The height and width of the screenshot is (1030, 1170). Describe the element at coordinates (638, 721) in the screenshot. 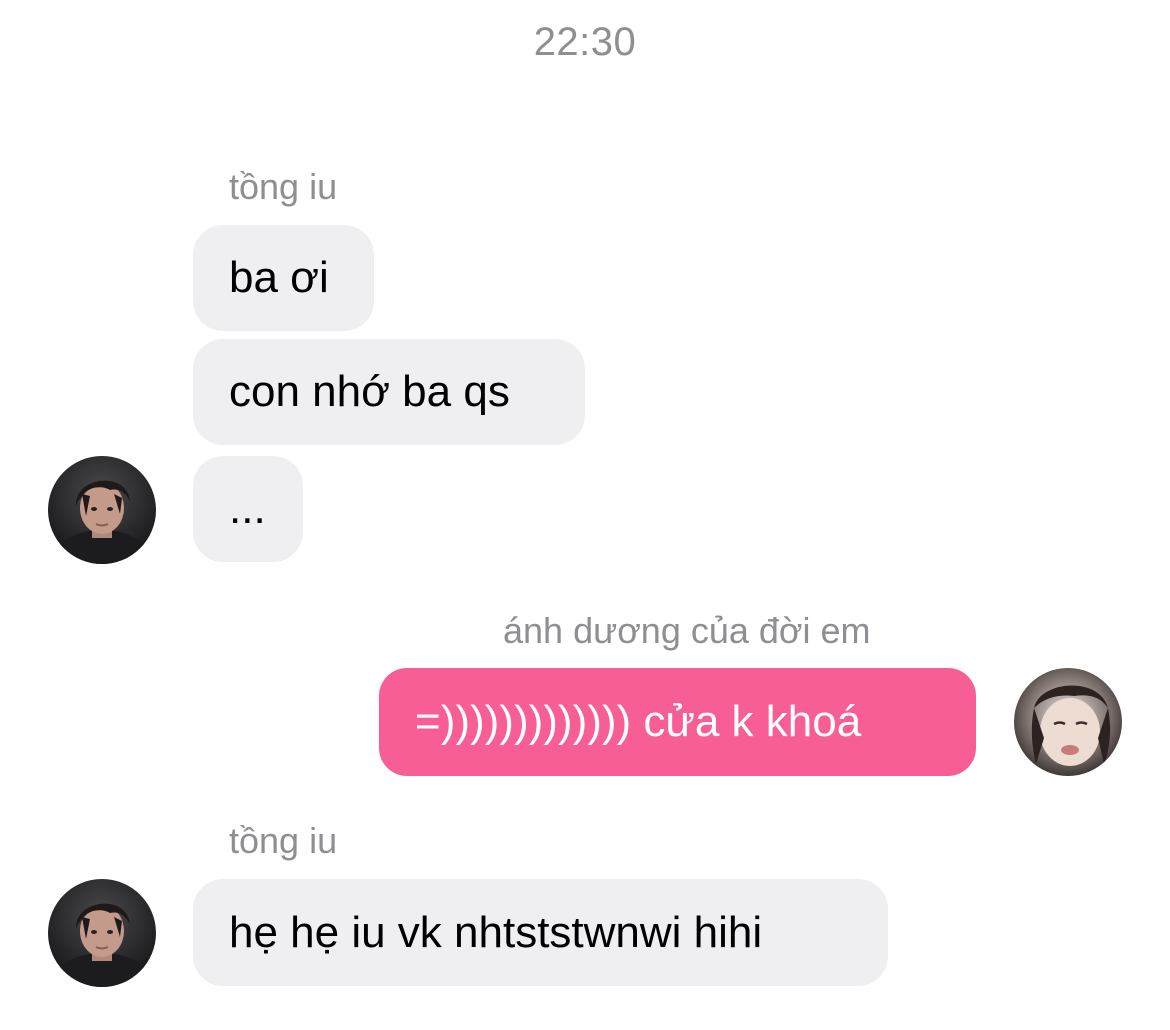

I see `message-text: =))))))))))))) cửa k khoá` at that location.